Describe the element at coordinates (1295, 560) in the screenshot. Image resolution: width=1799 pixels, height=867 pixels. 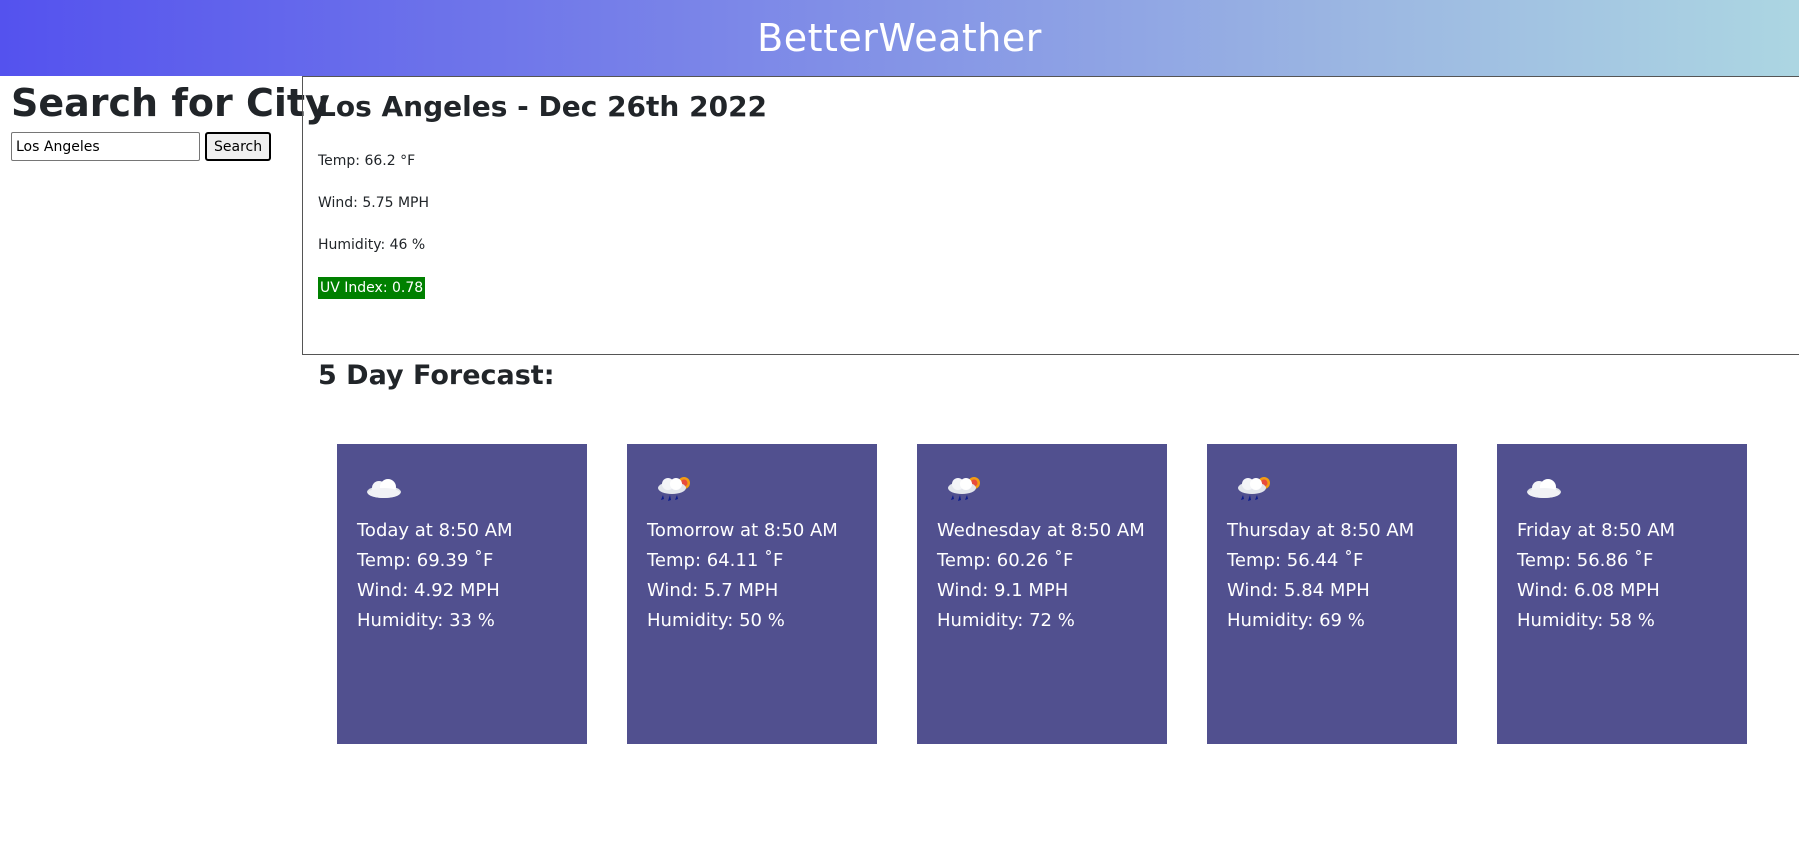
I see `forecast-temp: Temp: 56.44 ˚F` at that location.